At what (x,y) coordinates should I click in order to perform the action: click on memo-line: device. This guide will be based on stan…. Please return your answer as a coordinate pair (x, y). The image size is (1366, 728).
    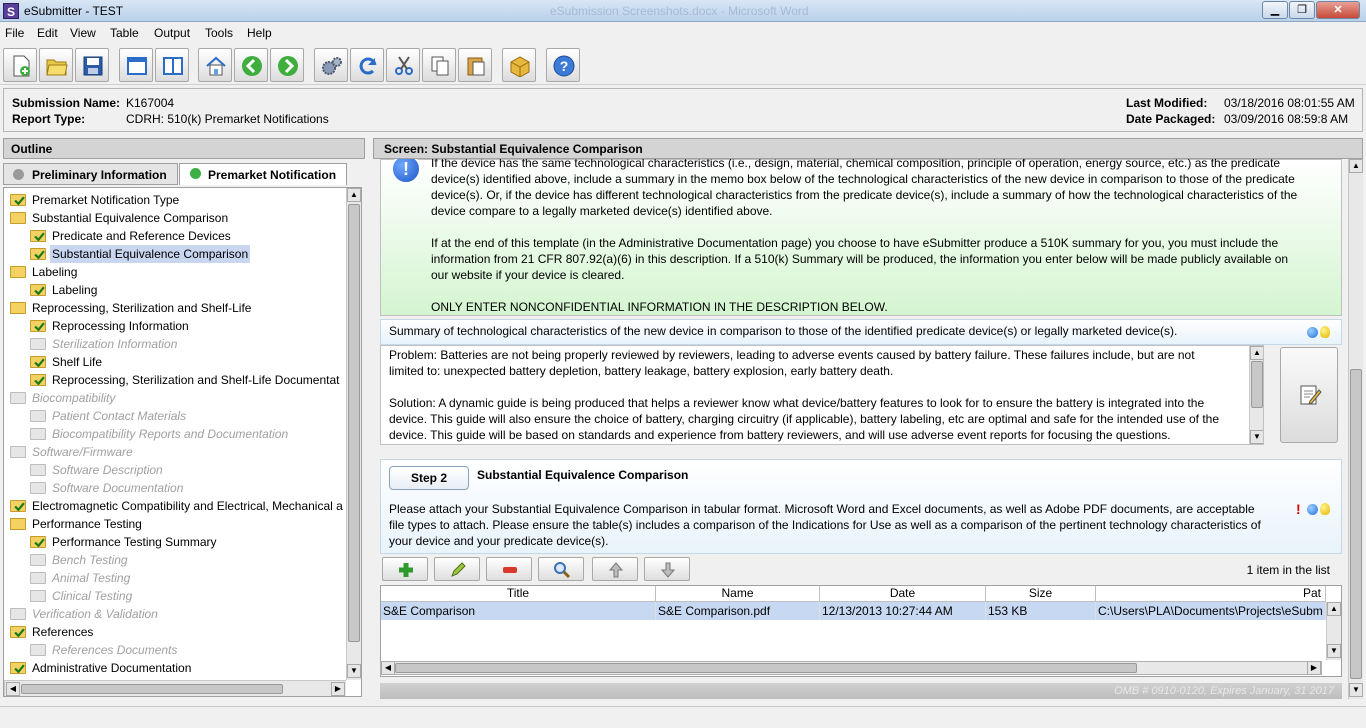
    Looking at the image, I should click on (780, 435).